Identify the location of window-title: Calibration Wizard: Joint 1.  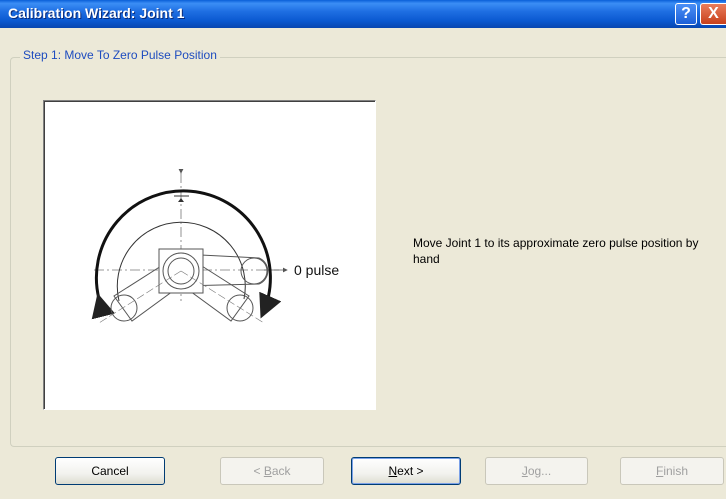
(96, 13).